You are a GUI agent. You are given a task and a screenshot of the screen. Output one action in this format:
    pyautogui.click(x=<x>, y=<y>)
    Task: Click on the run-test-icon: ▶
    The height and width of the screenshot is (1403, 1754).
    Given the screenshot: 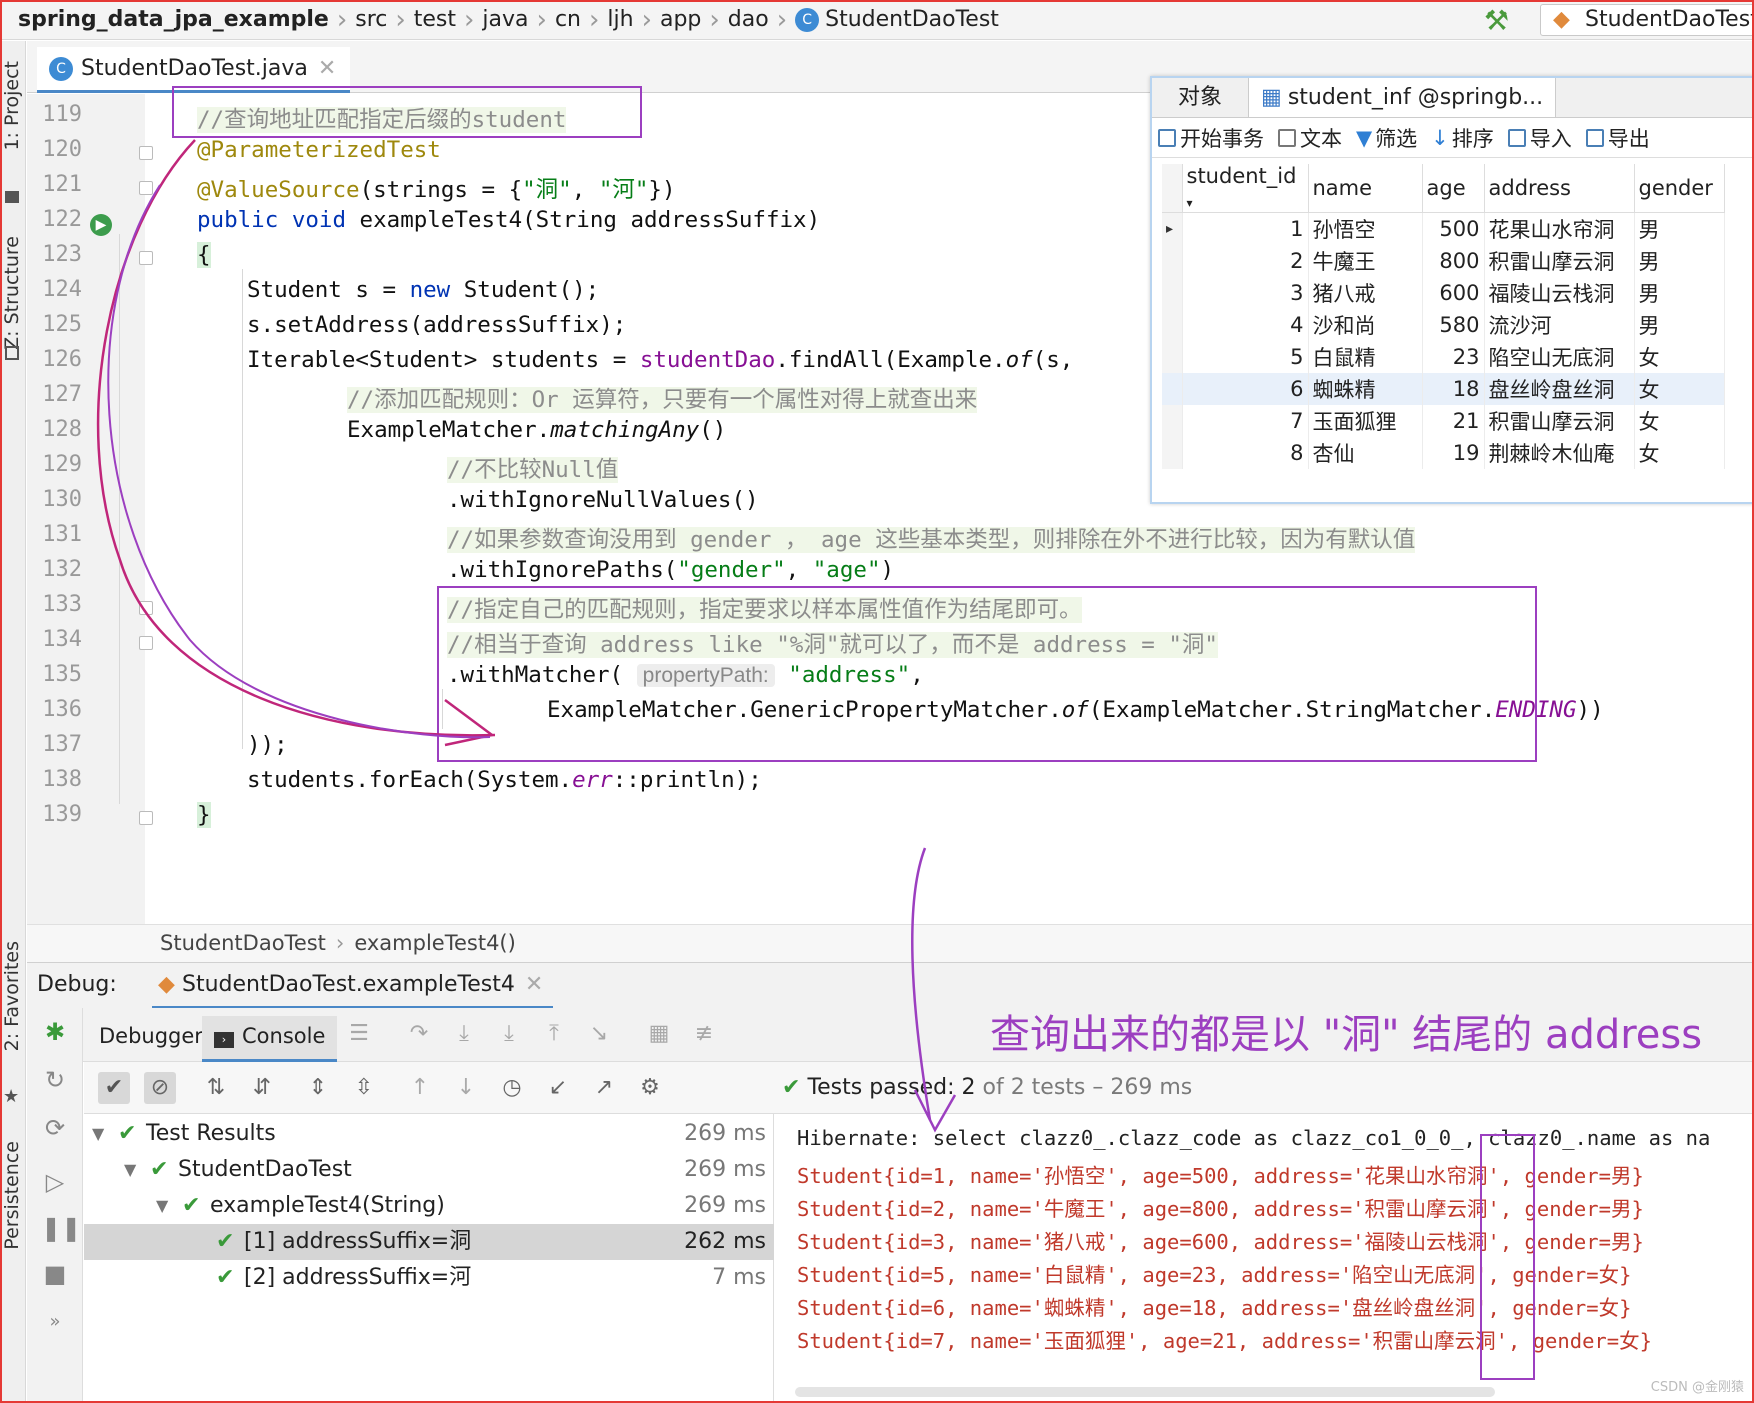 What is the action you would take?
    pyautogui.click(x=101, y=225)
    